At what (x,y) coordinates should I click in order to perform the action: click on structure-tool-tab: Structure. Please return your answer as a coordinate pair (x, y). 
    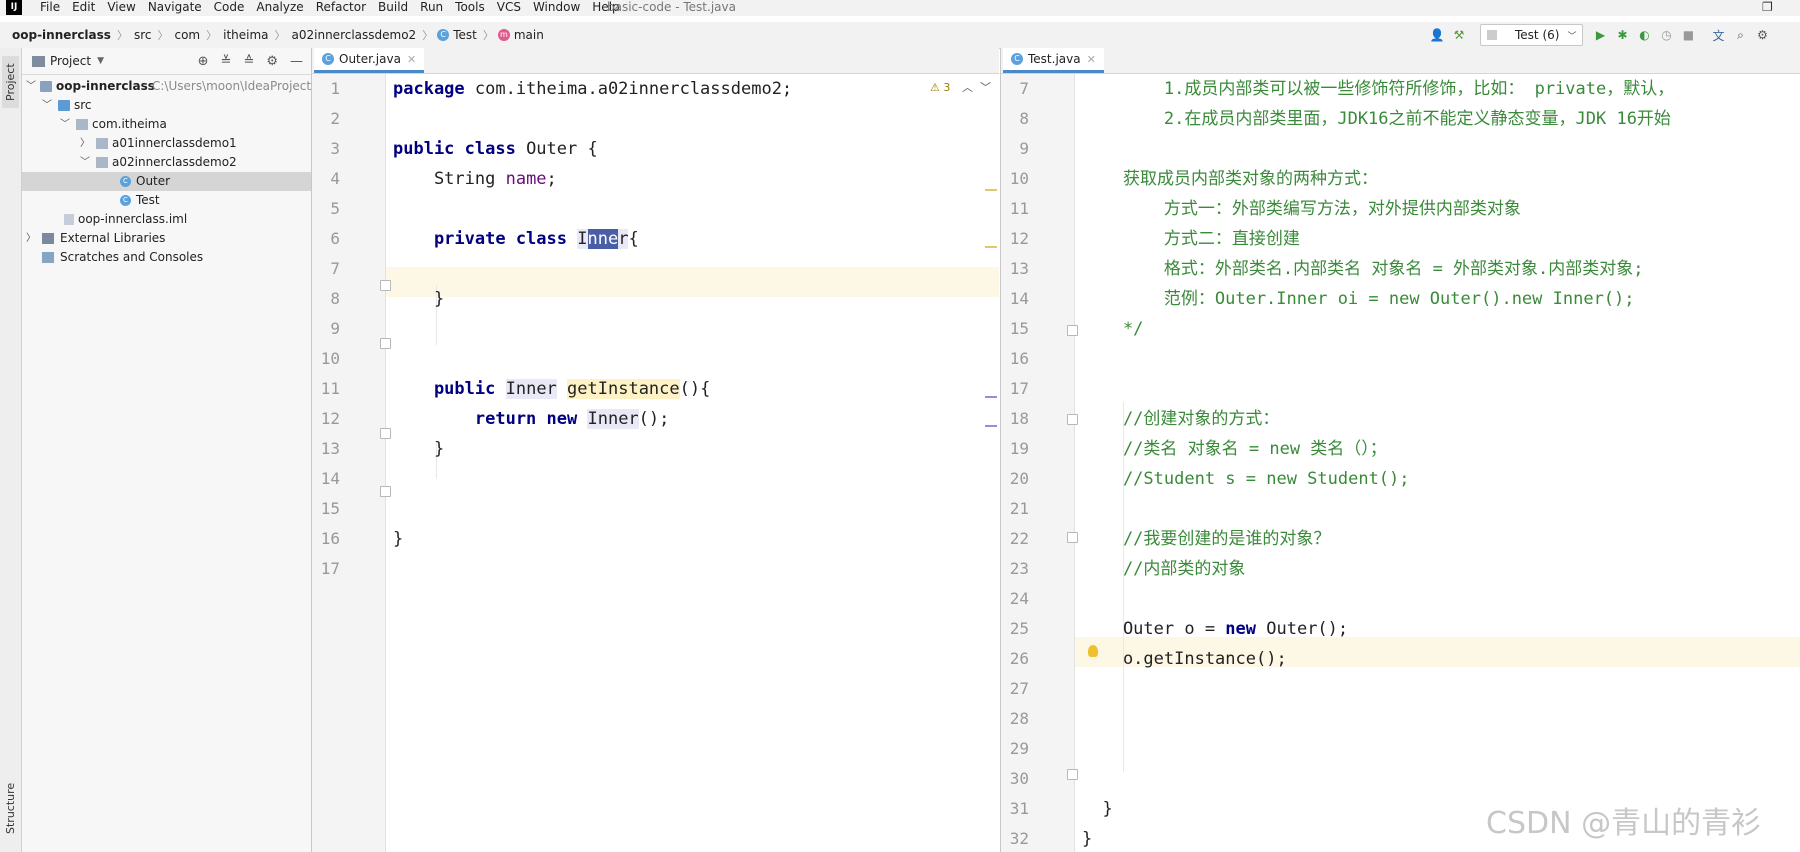
    Looking at the image, I should click on (10, 808).